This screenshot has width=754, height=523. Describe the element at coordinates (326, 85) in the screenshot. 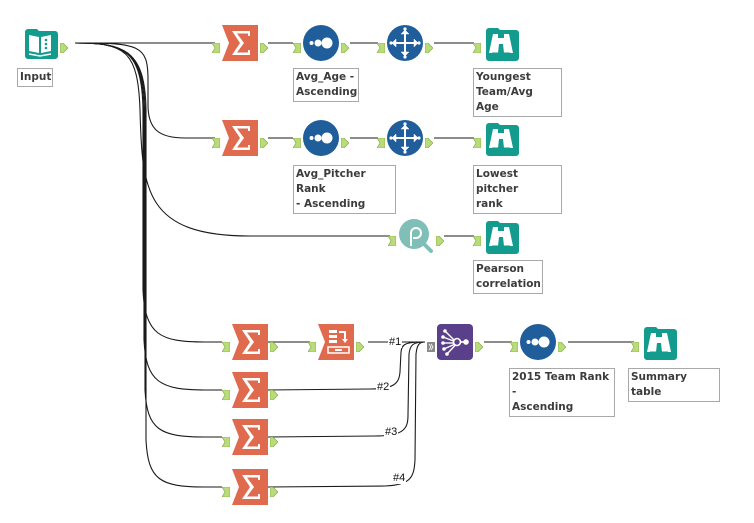

I see `tool-label-sort-avg-age: Avg_Age - Ascending` at that location.